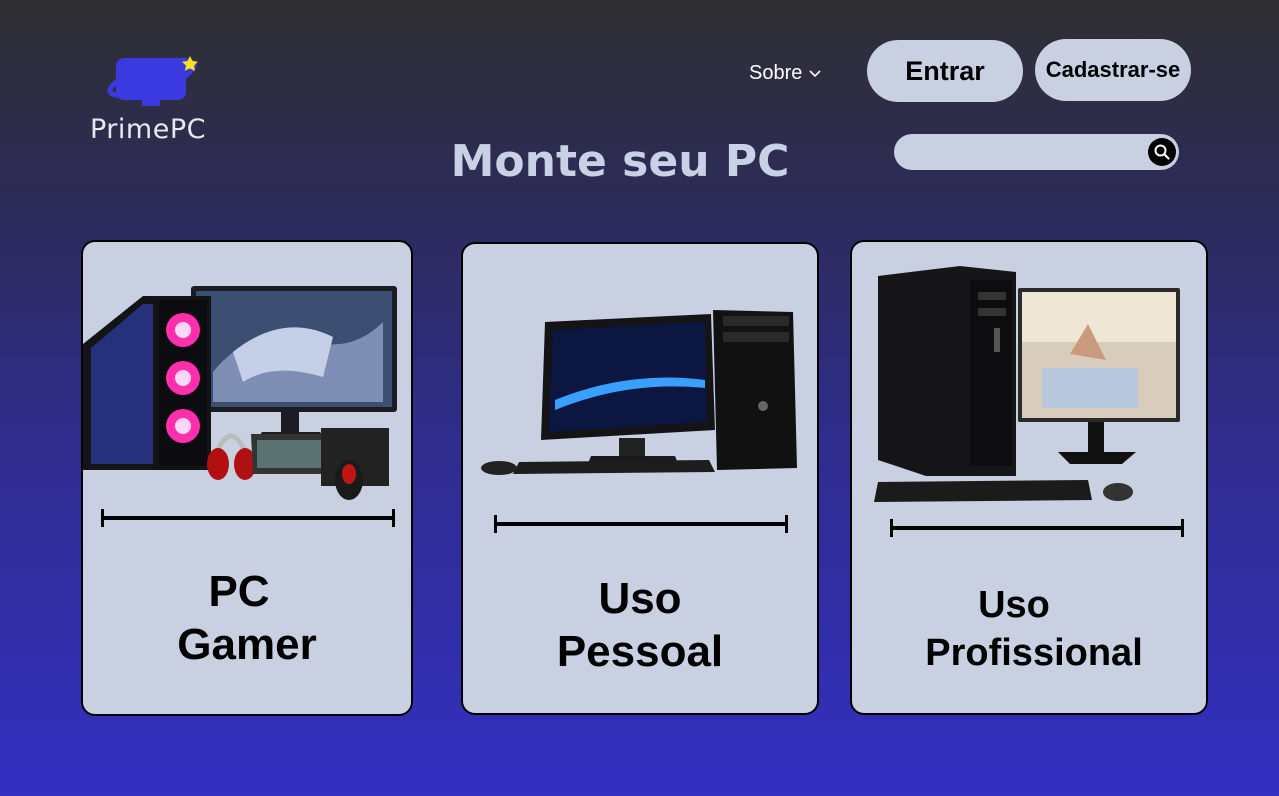 The image size is (1279, 796). I want to click on login-button: Entrar, so click(945, 71).